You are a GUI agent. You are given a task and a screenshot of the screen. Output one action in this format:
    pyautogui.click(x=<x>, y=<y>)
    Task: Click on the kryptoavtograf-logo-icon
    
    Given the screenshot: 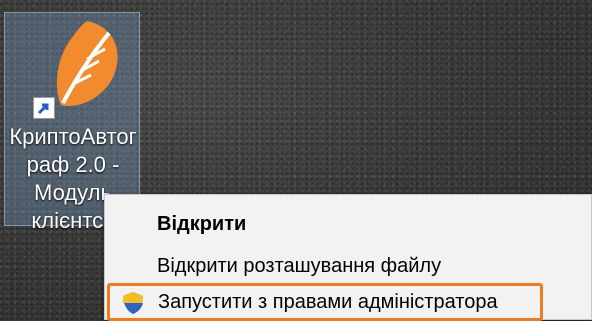 What is the action you would take?
    pyautogui.click(x=87, y=63)
    